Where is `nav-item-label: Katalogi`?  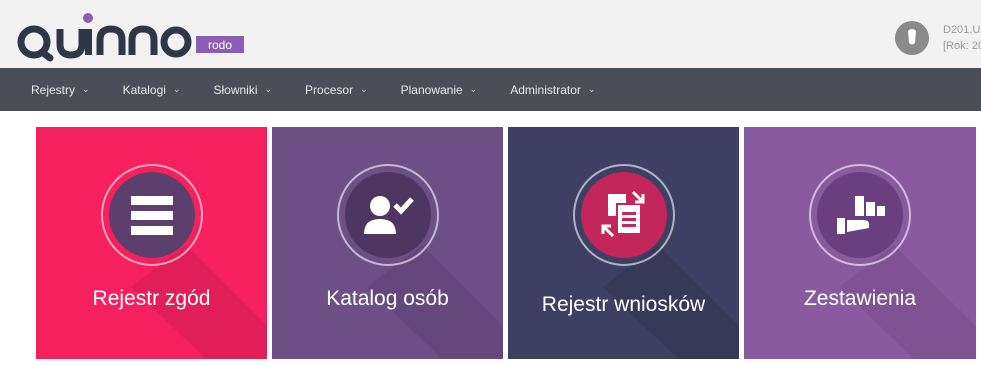
nav-item-label: Katalogi is located at coordinates (144, 89).